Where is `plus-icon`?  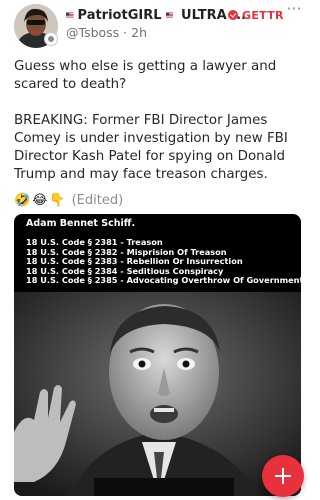 plus-icon is located at coordinates (283, 476).